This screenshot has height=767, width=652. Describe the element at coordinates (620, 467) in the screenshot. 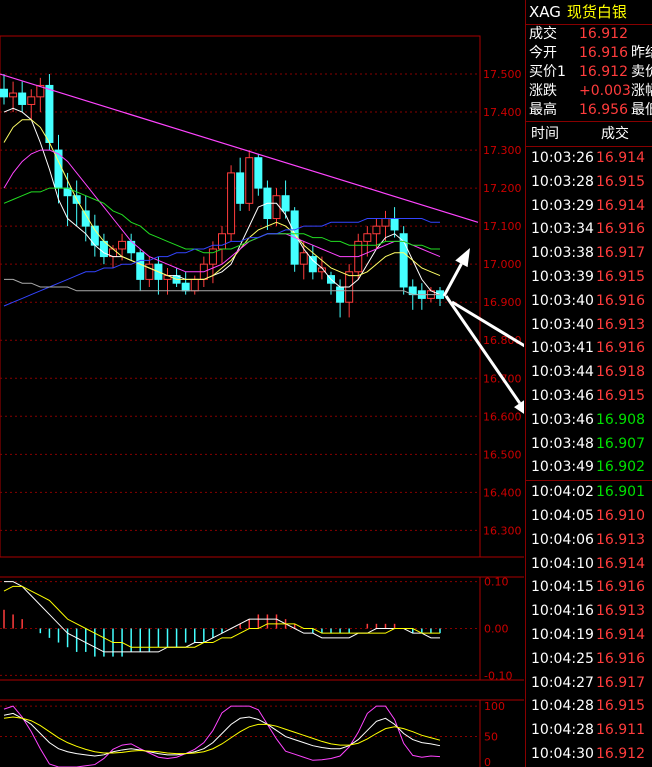

I see `tick-price: 16.902` at that location.